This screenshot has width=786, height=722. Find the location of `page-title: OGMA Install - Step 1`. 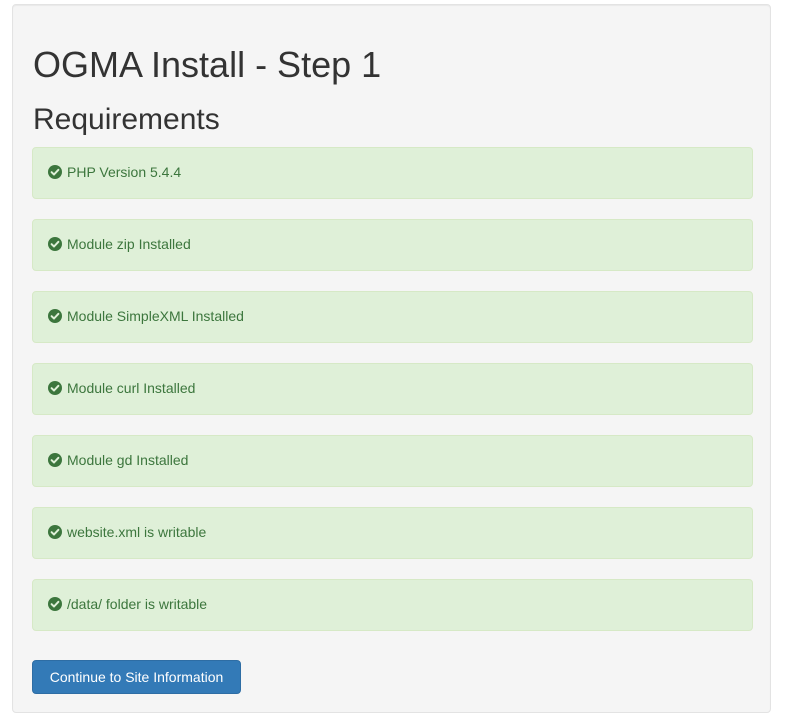

page-title: OGMA Install - Step 1 is located at coordinates (207, 64).